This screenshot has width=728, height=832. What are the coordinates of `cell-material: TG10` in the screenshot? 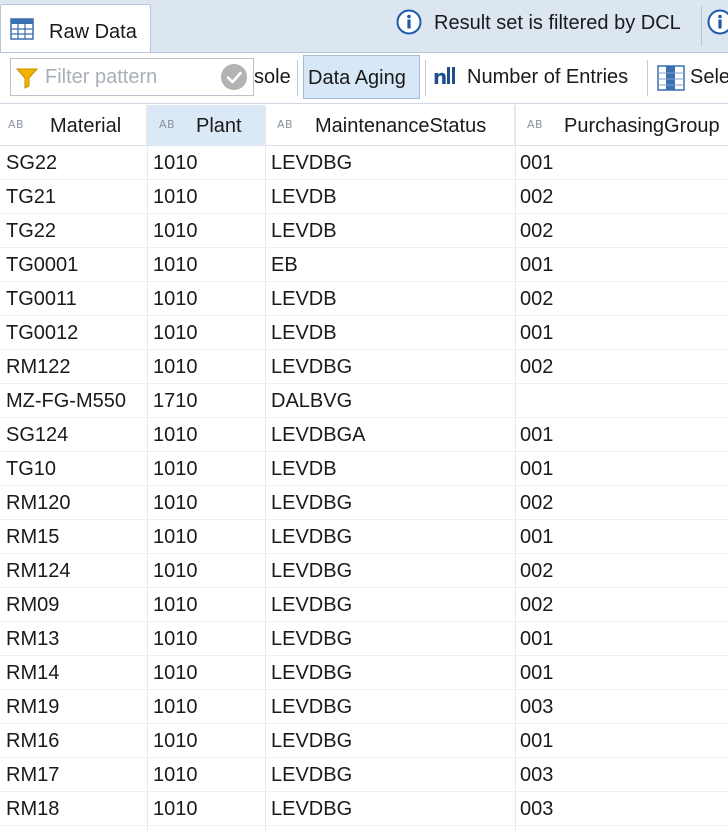 It's located at (31, 469).